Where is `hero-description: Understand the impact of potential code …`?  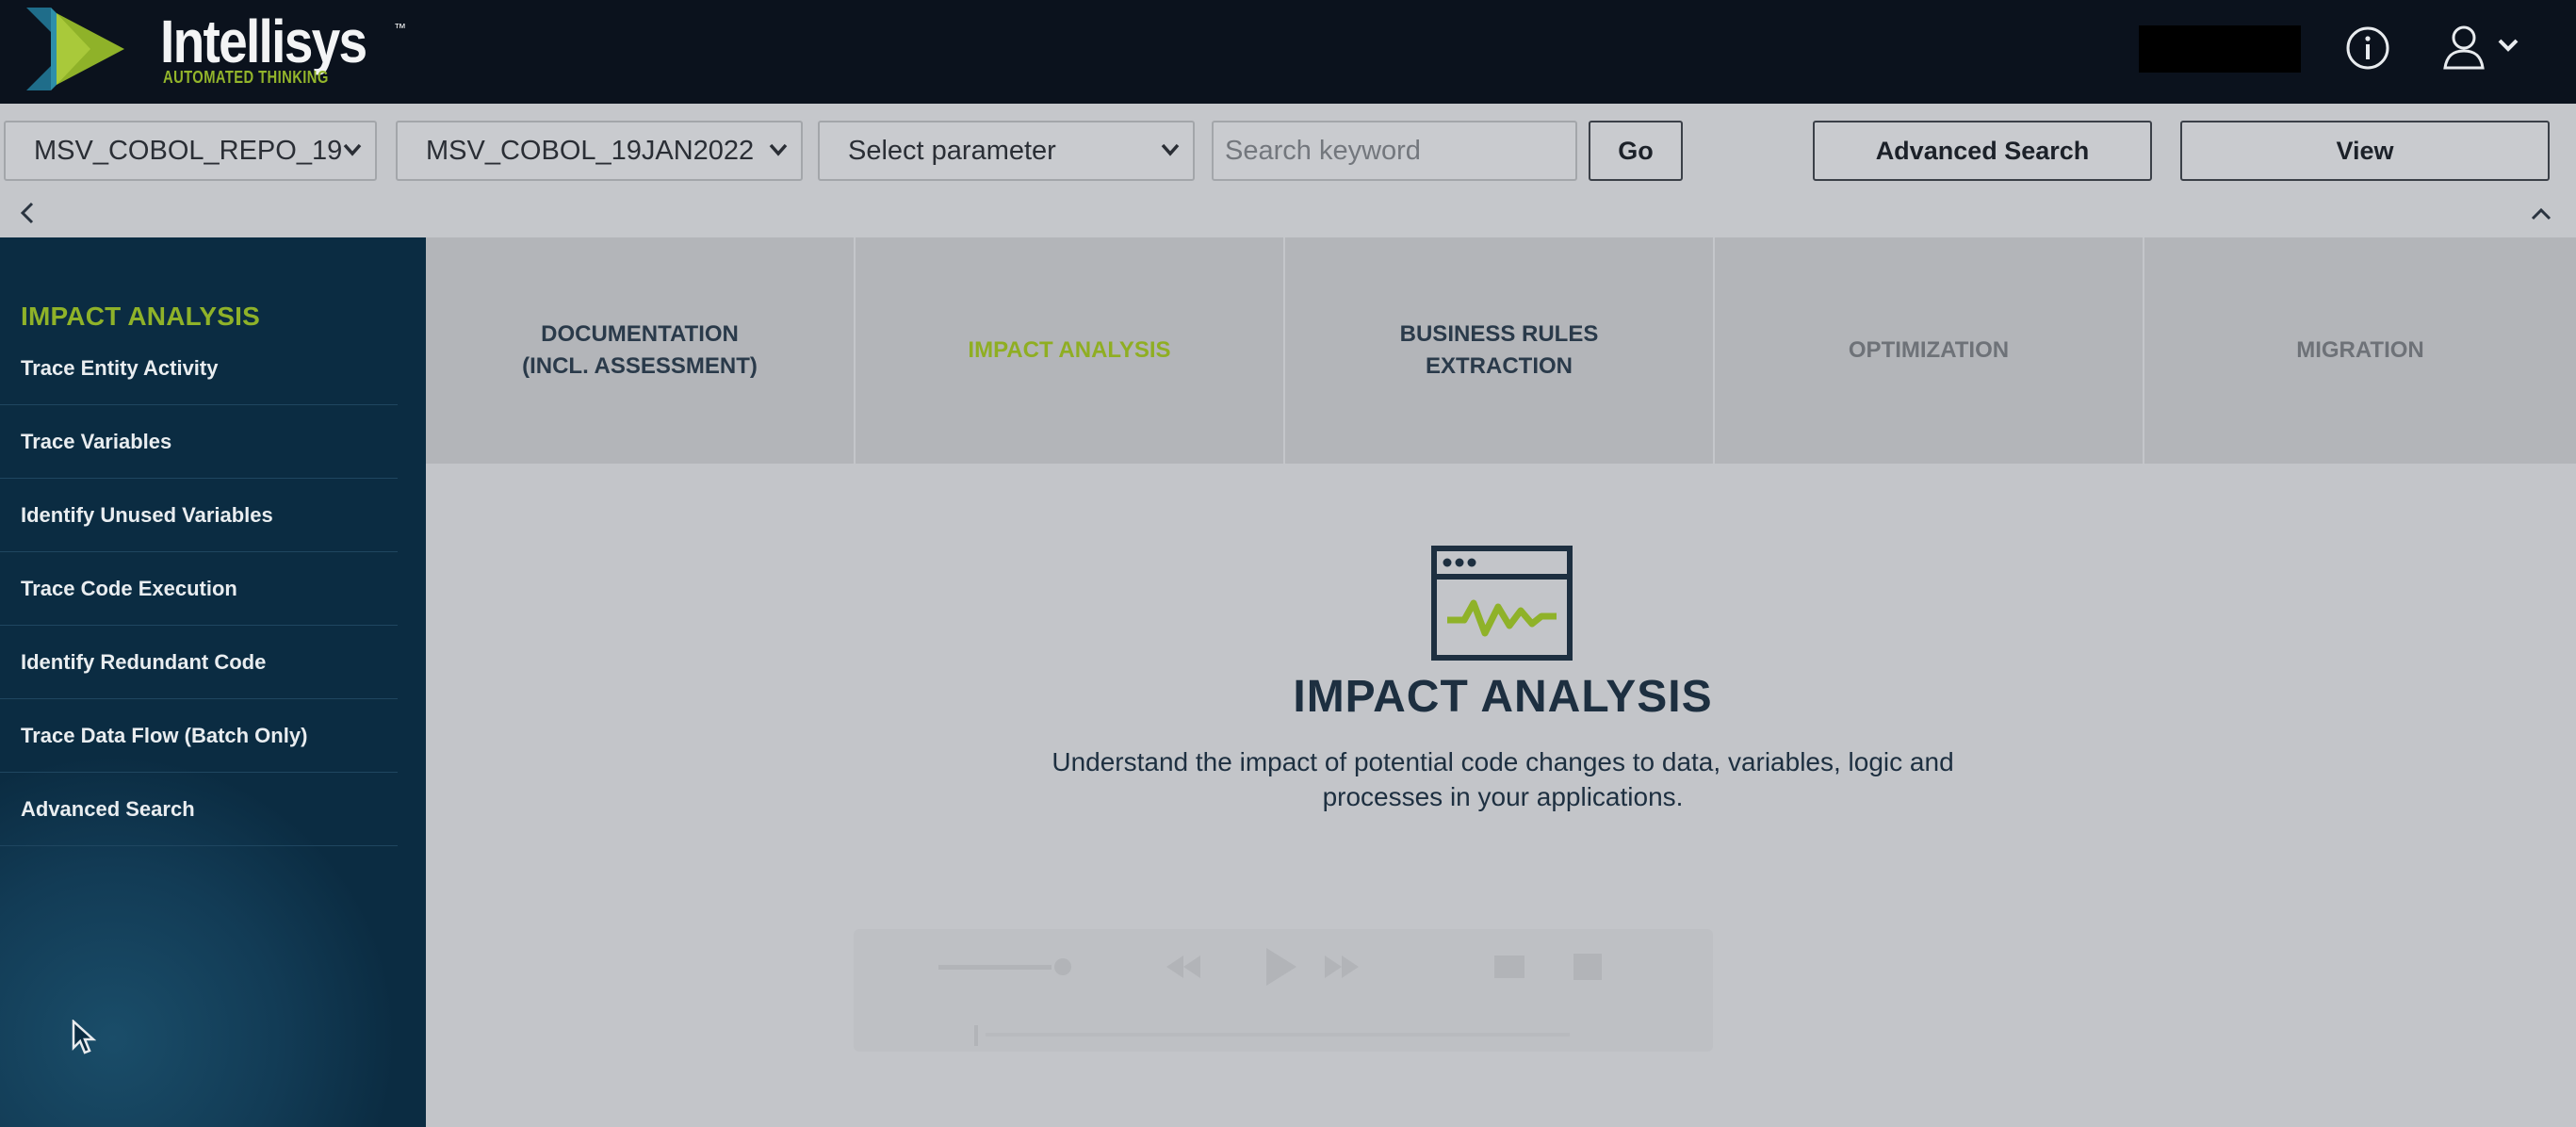
hero-description: Understand the impact of potential code … is located at coordinates (1503, 779).